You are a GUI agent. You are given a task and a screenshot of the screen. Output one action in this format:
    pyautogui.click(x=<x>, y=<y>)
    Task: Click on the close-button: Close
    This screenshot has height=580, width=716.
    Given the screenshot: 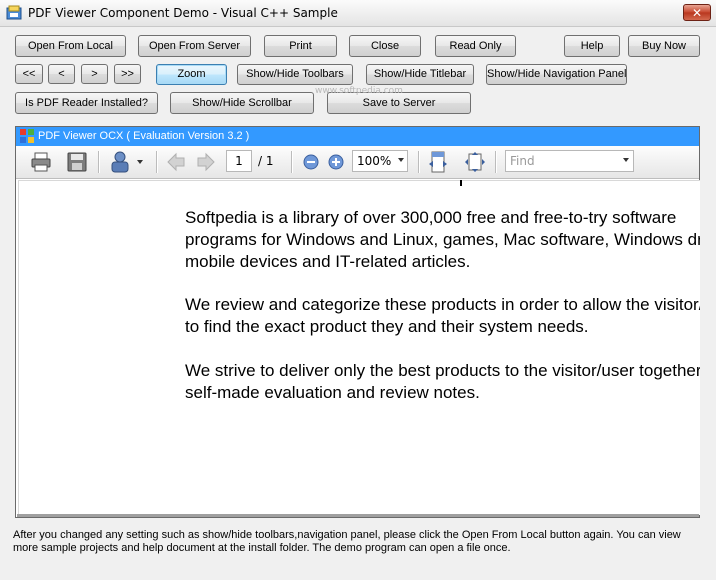 What is the action you would take?
    pyautogui.click(x=385, y=46)
    